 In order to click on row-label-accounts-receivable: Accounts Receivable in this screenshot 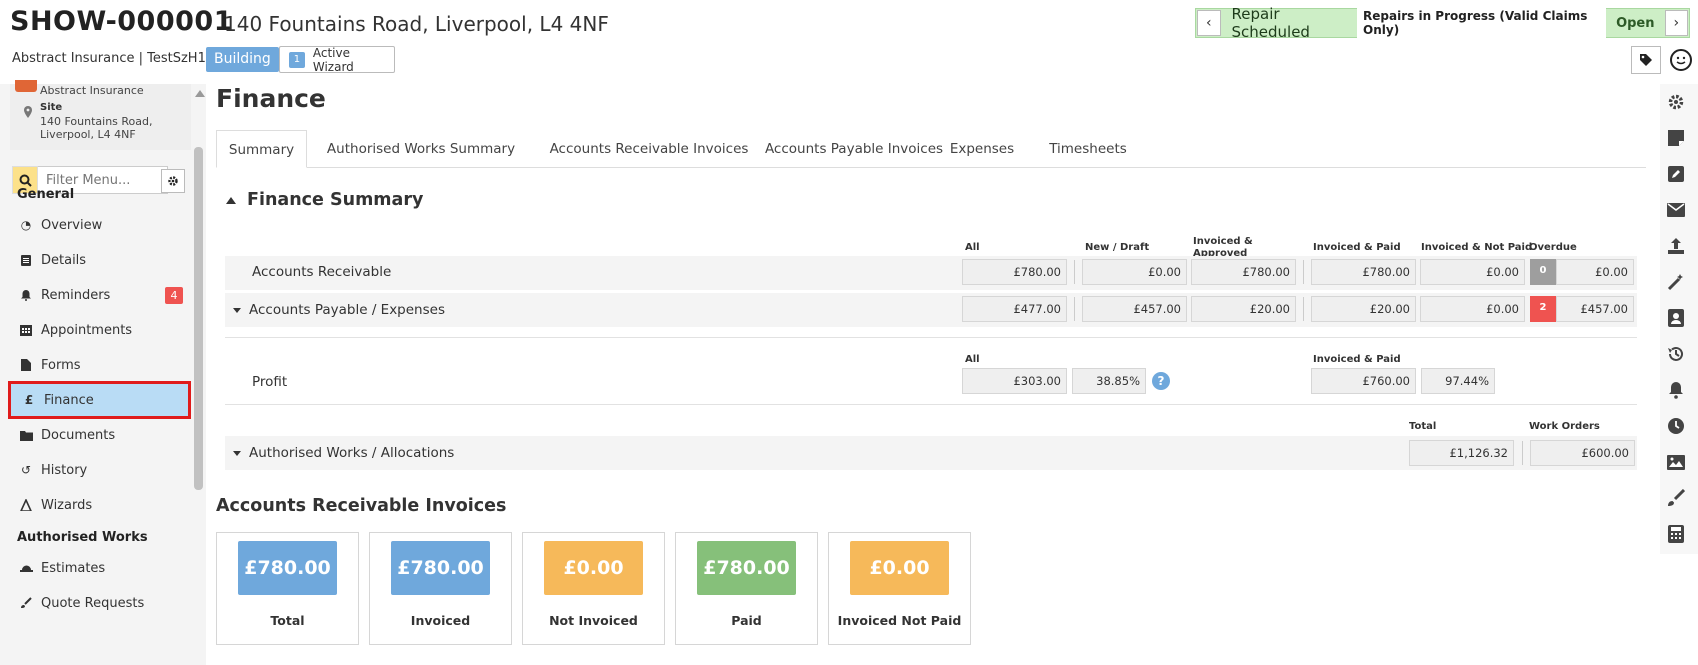, I will do `click(322, 272)`.